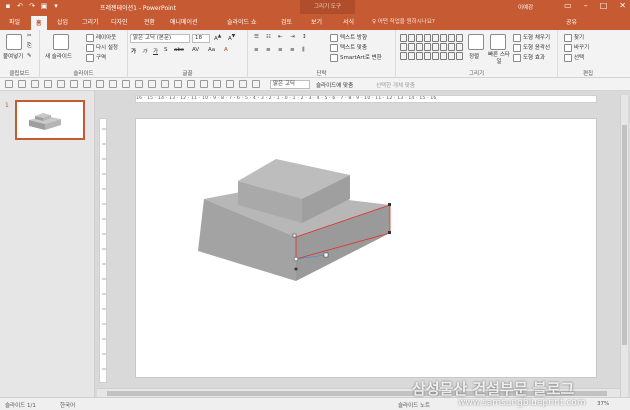 The image size is (630, 410). I want to click on shape-effects-button: 도형 효과, so click(529, 57).